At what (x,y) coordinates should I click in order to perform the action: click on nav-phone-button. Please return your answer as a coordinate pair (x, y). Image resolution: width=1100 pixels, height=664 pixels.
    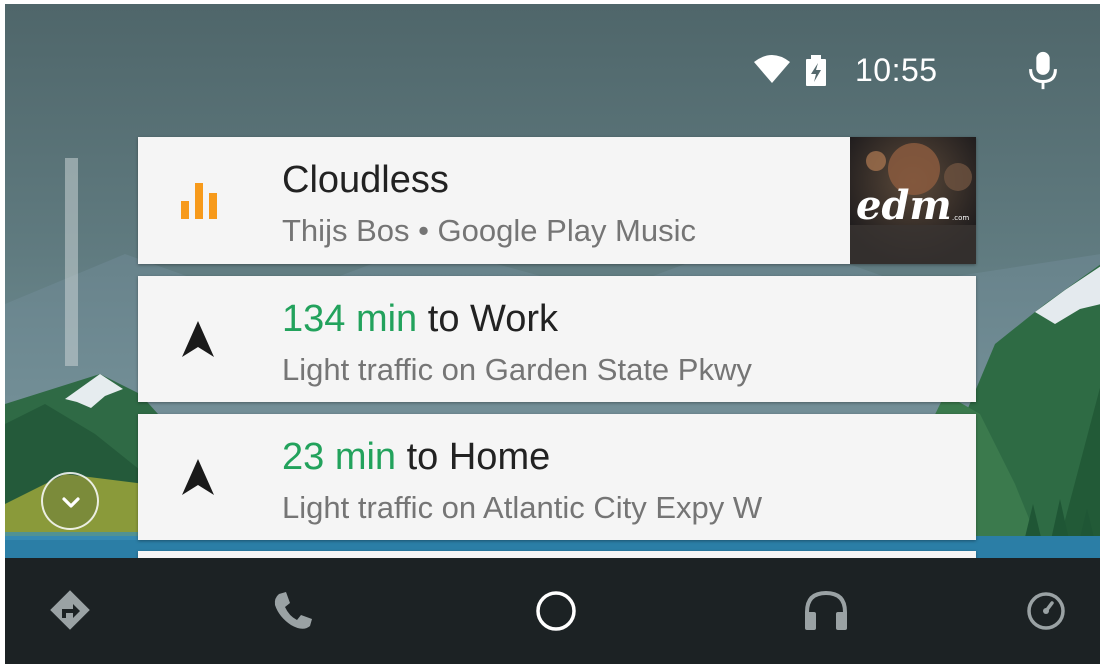
    Looking at the image, I should click on (292, 611).